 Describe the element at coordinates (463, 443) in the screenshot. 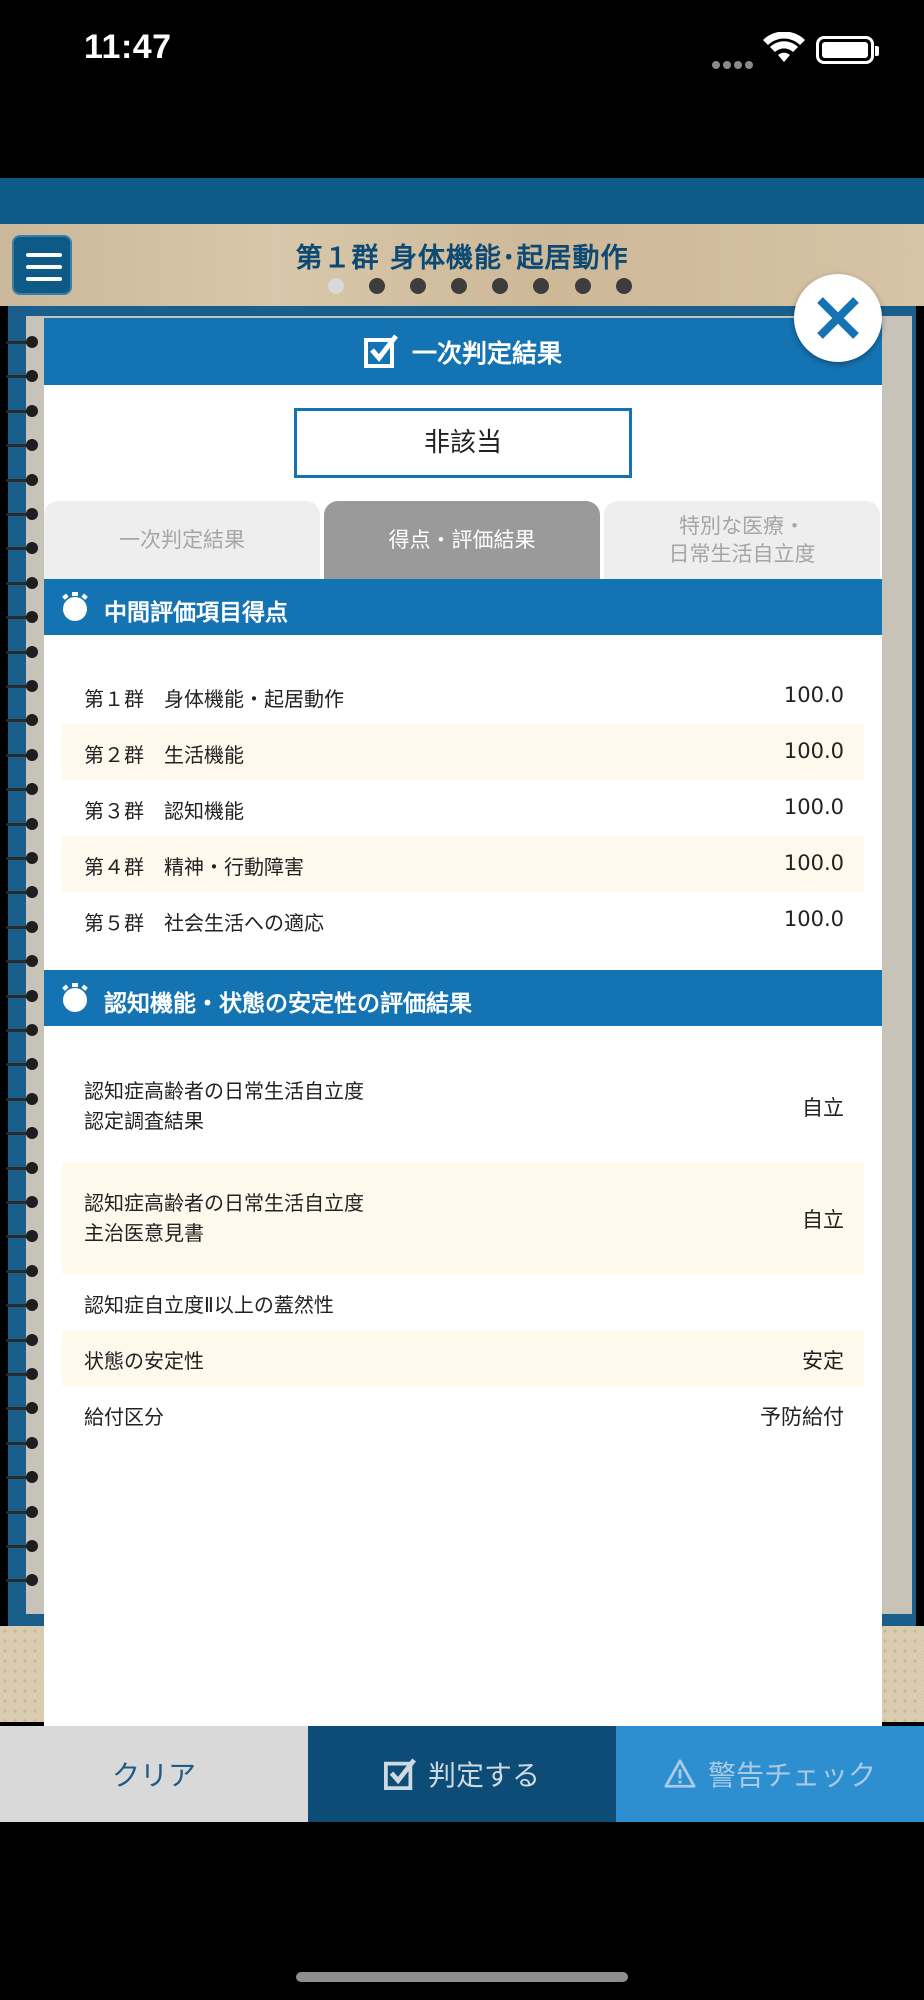

I see `result-value: 非該当` at that location.